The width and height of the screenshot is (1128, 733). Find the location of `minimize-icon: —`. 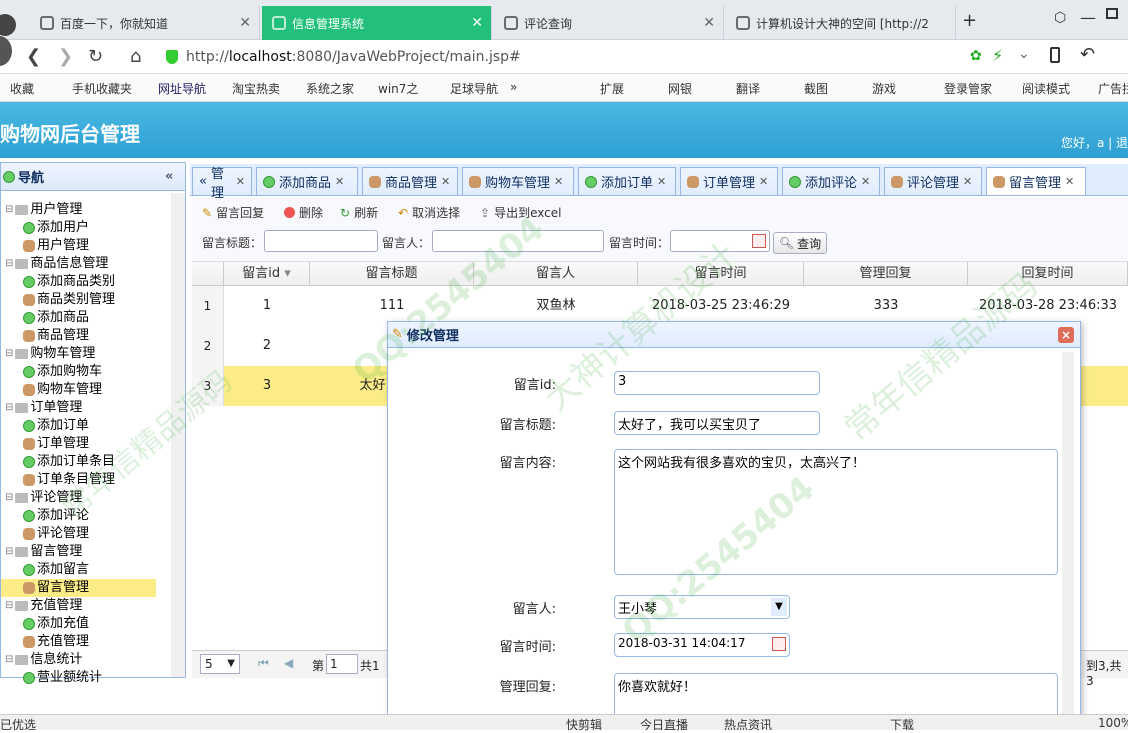

minimize-icon: — is located at coordinates (1088, 17).